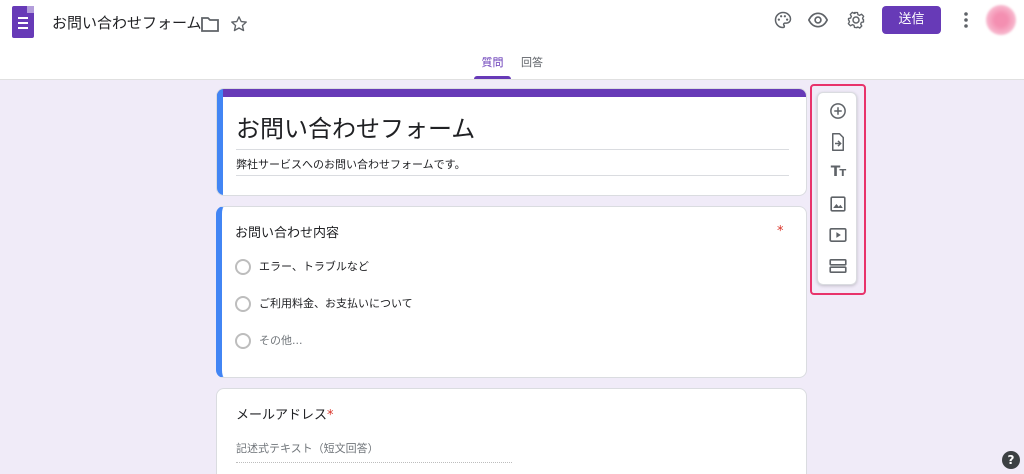 The image size is (1024, 474). What do you see at coordinates (838, 235) in the screenshot?
I see `add-video-icon` at bounding box center [838, 235].